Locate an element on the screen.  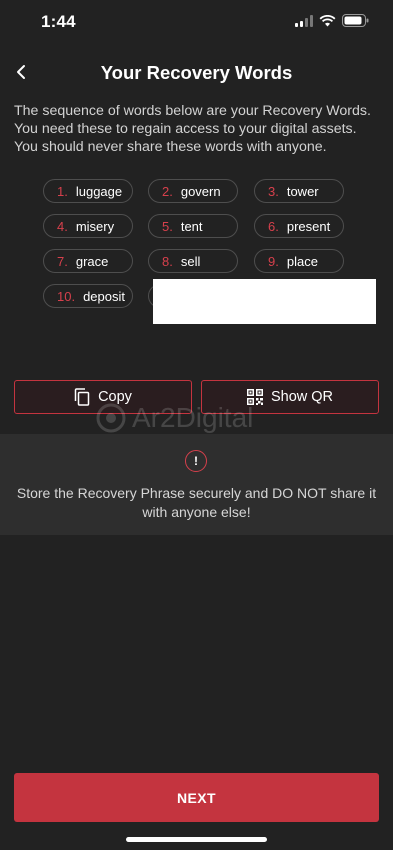
redaction-box is located at coordinates (264, 301).